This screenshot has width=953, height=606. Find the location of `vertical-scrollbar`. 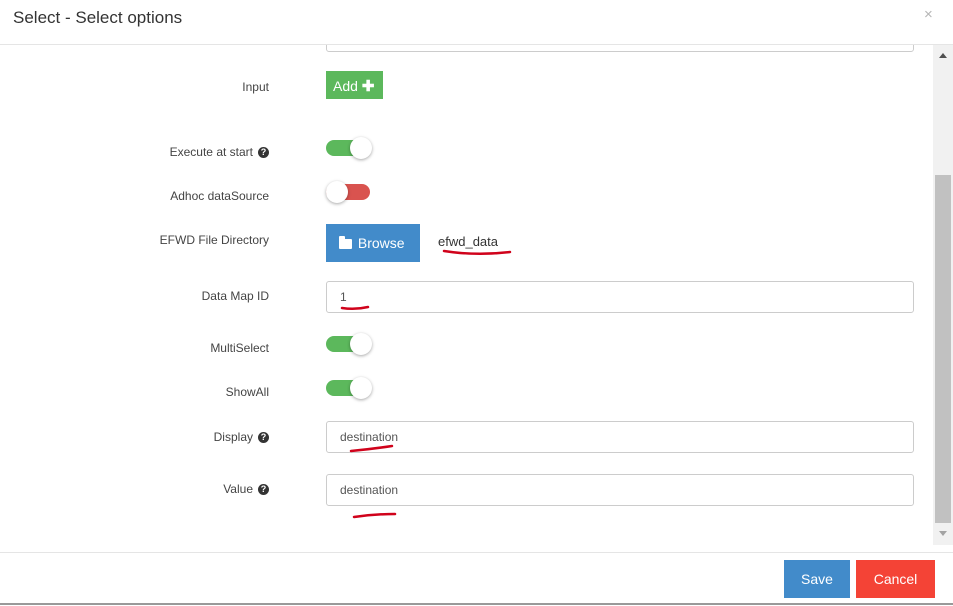

vertical-scrollbar is located at coordinates (943, 295).